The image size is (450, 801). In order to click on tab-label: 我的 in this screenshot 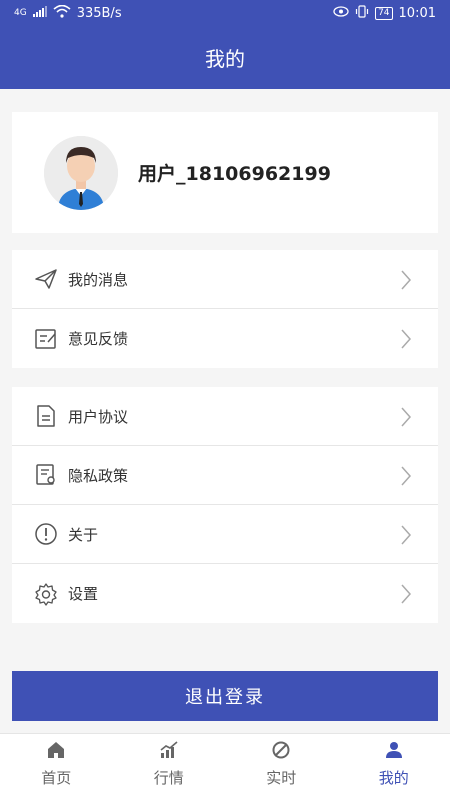, I will do `click(394, 777)`.